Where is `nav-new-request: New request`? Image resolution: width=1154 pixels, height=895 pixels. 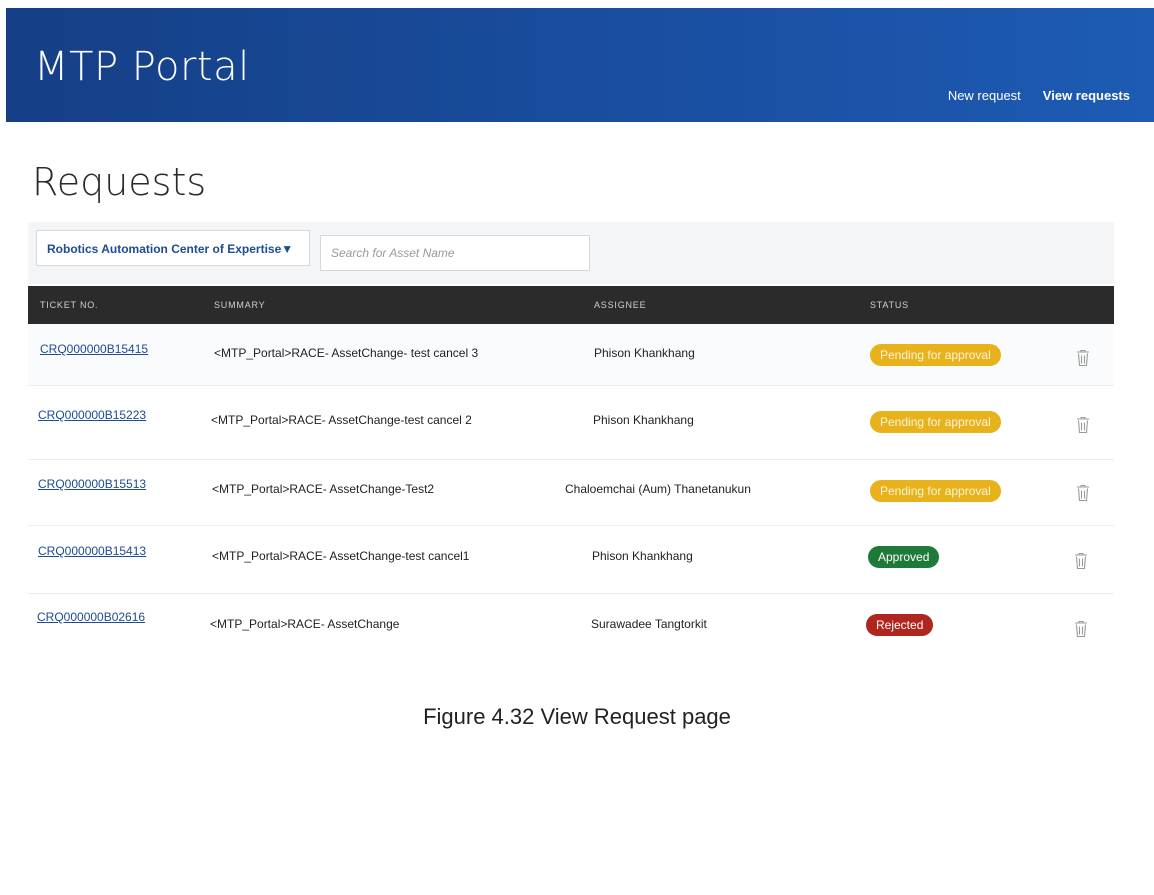
nav-new-request: New request is located at coordinates (984, 95).